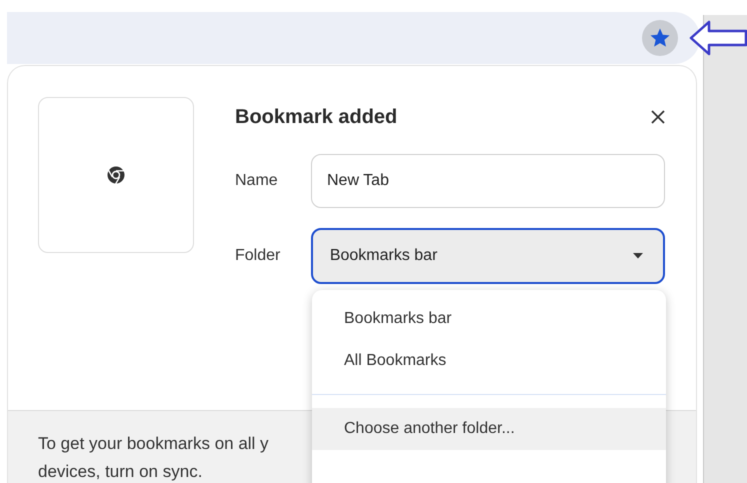  What do you see at coordinates (488, 181) in the screenshot?
I see `name-field: New Tab` at bounding box center [488, 181].